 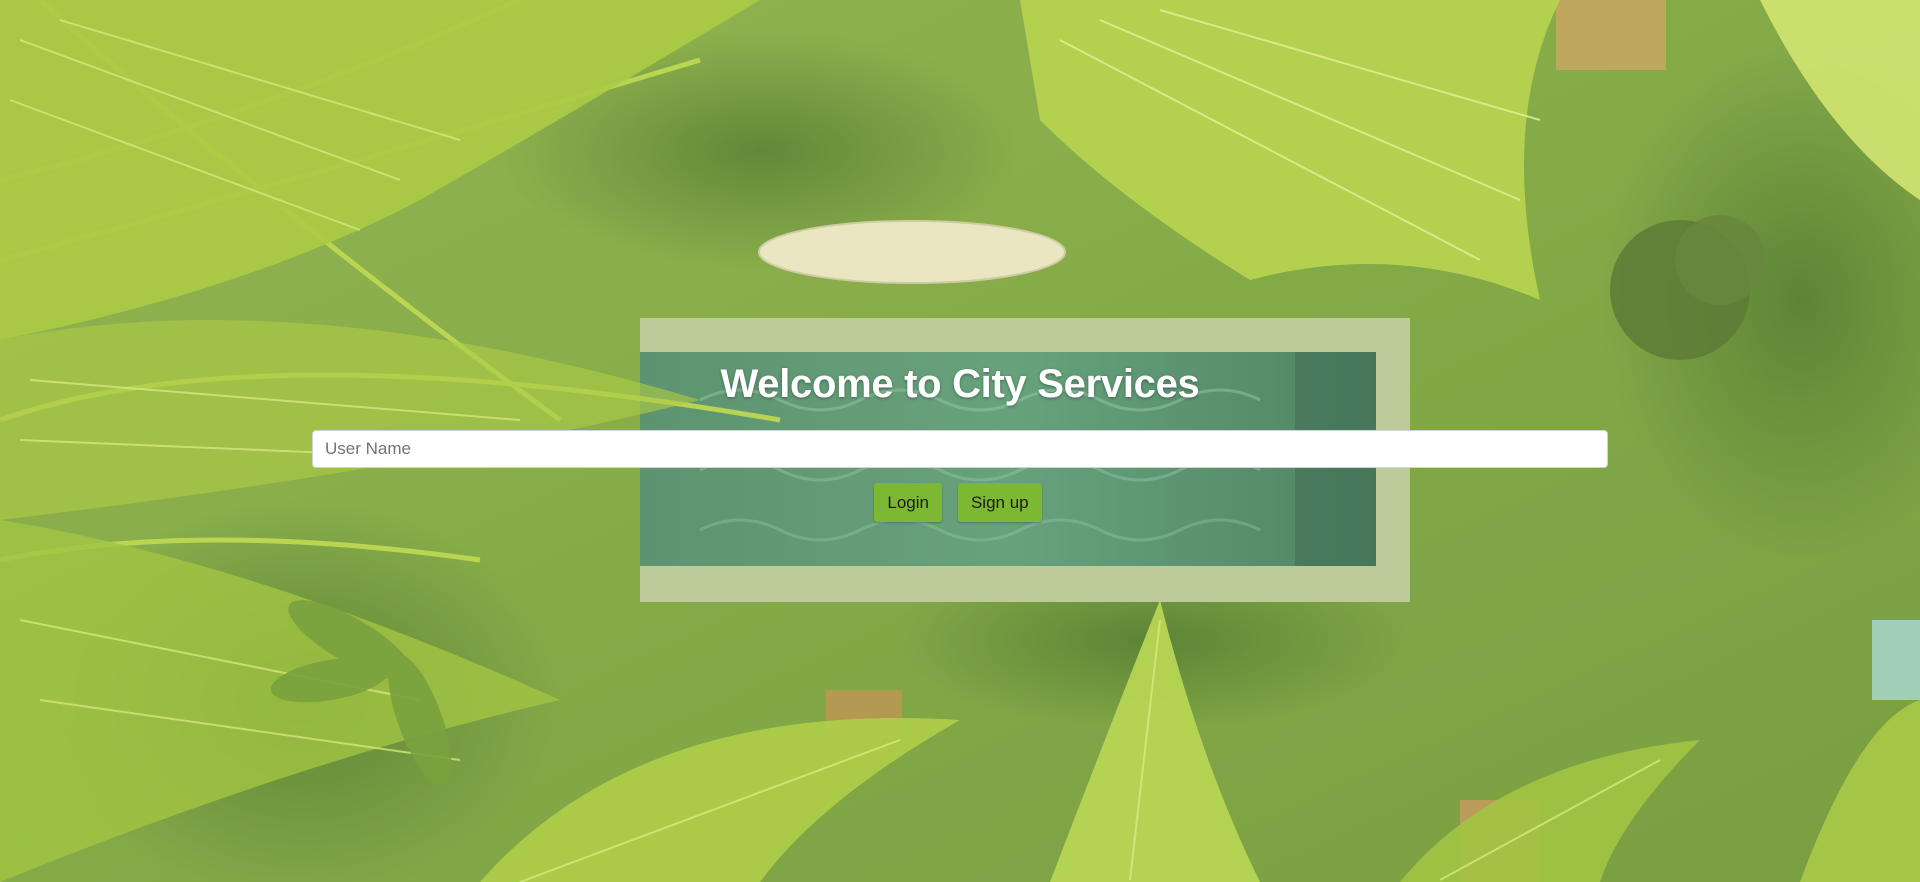 What do you see at coordinates (960, 449) in the screenshot?
I see `username-input` at bounding box center [960, 449].